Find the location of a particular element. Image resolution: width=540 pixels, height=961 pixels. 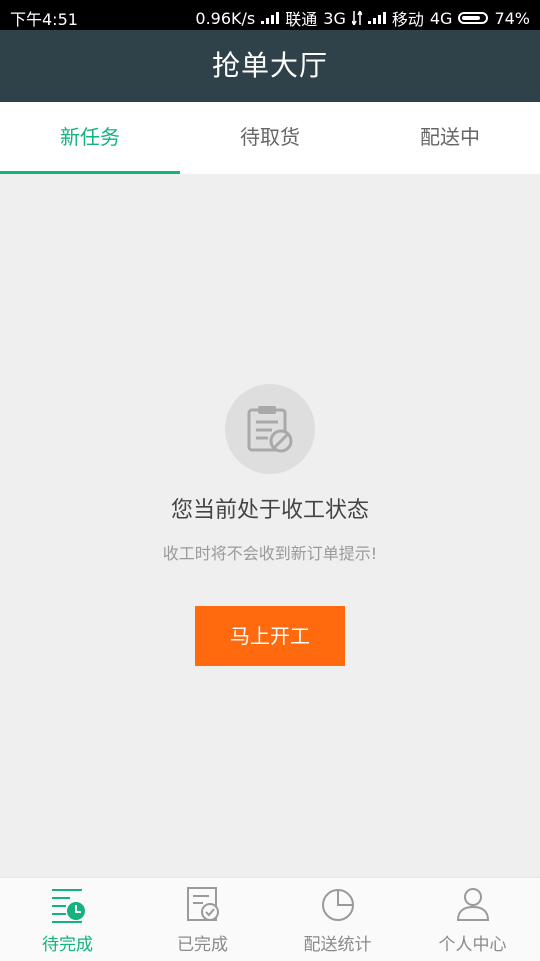

nav-delivery-stats: 配送统计 is located at coordinates (337, 919).